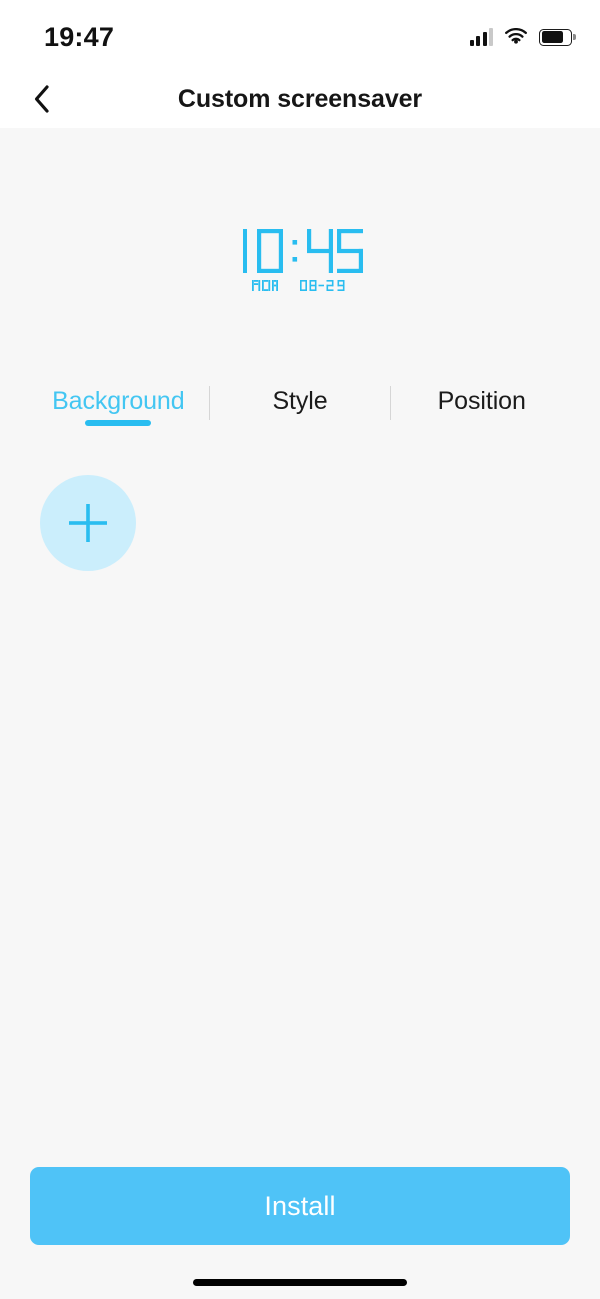 The height and width of the screenshot is (1299, 600). I want to click on tab-style: Style, so click(300, 409).